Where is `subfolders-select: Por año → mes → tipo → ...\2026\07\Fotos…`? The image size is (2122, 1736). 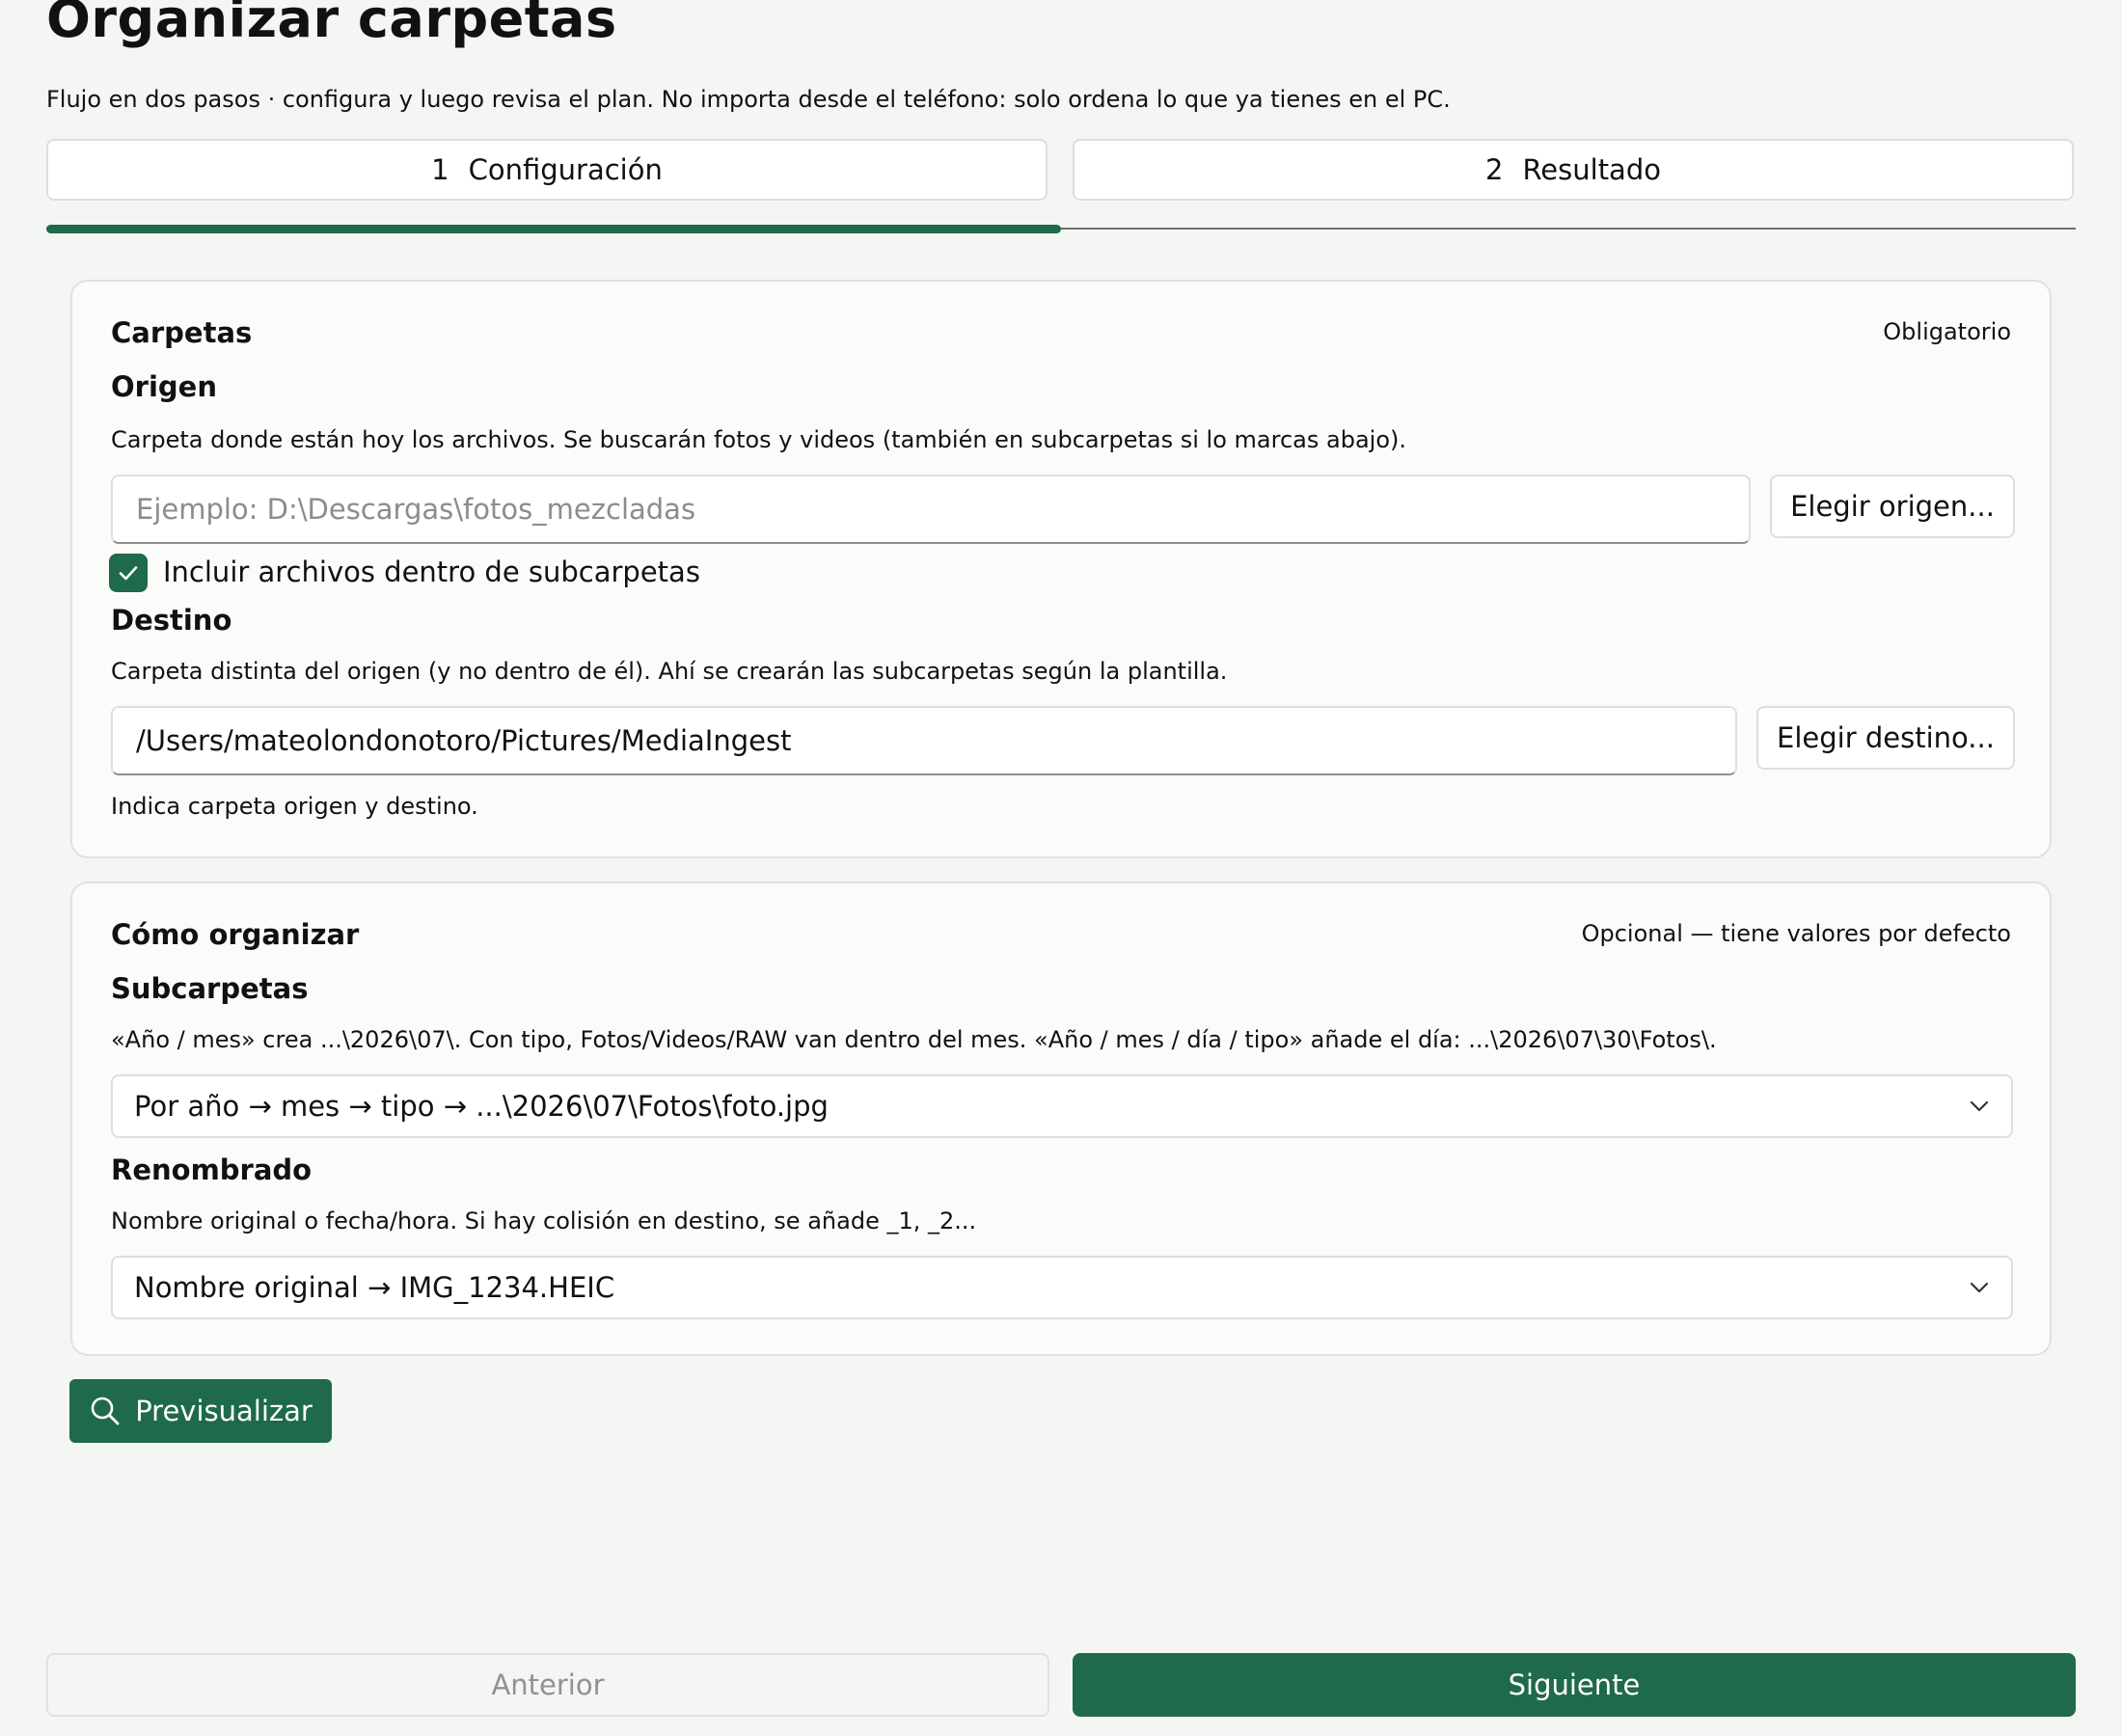
subfolders-select: Por año → mes → tipo → ...\2026\07\Fotos… is located at coordinates (1062, 1106).